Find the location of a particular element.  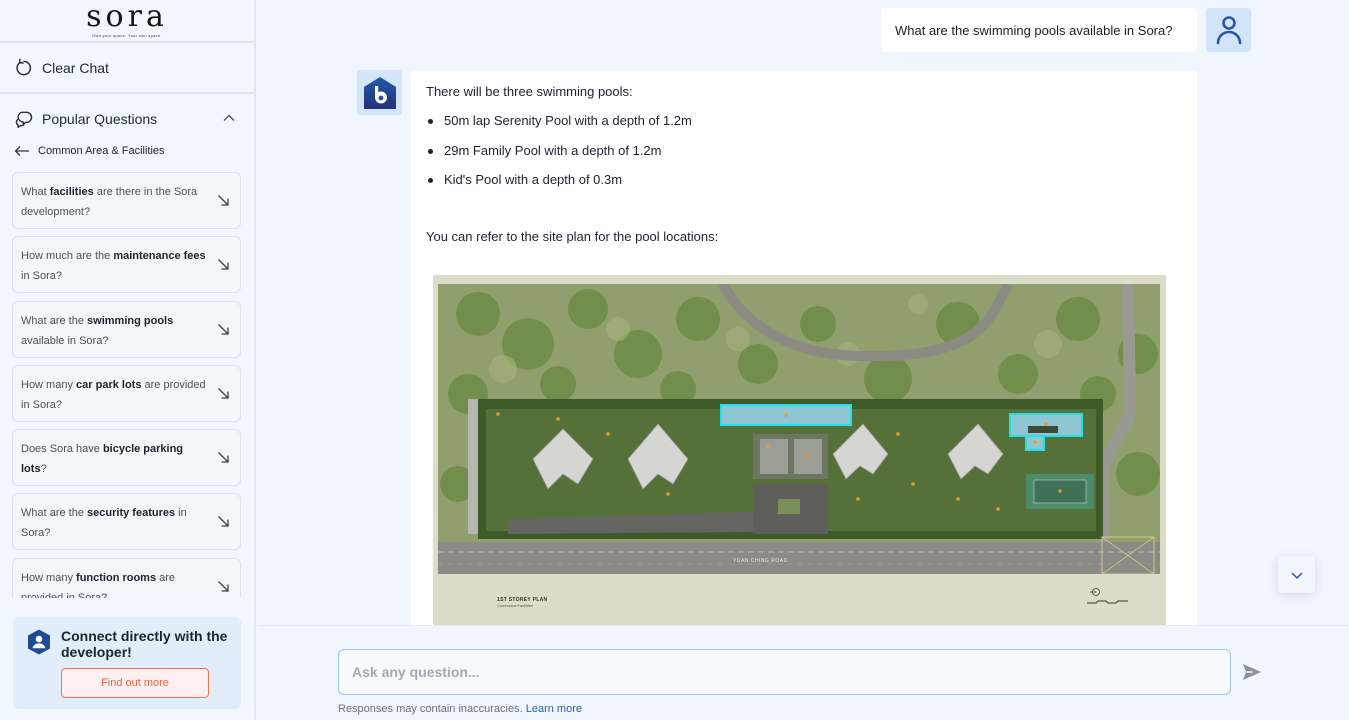

connect-title: Connect directly with the developer! is located at coordinates (144, 644).